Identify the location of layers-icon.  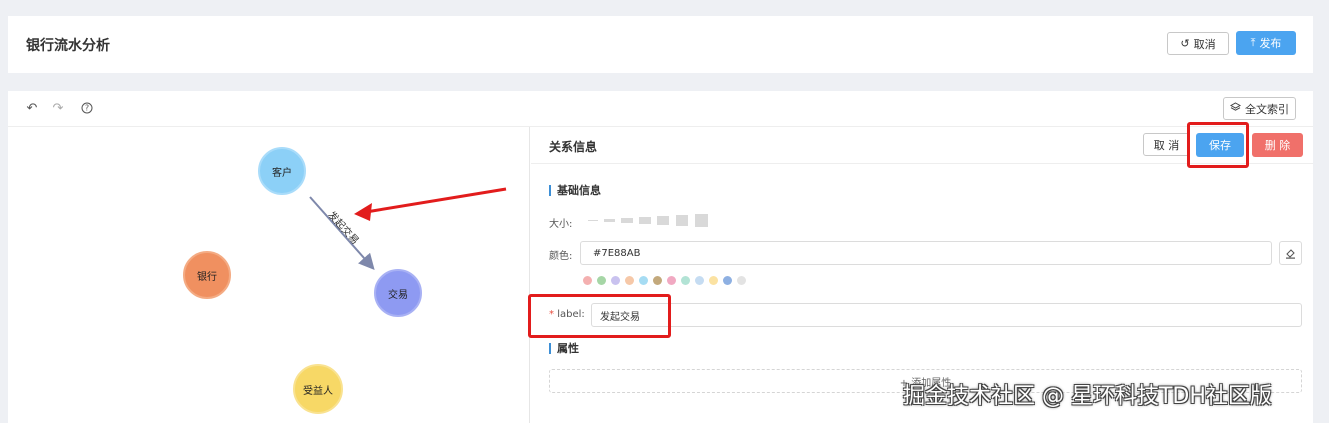
(1235, 108).